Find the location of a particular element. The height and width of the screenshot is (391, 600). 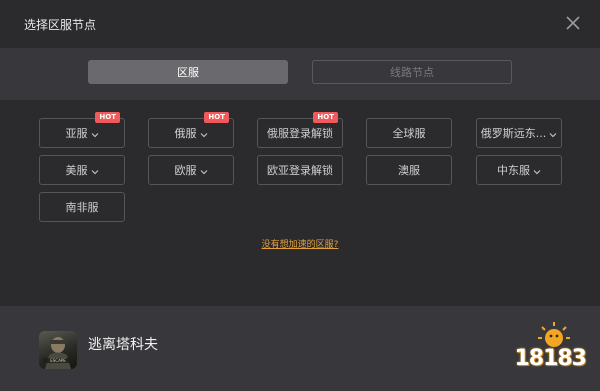

brand-text: 18183 is located at coordinates (550, 358).